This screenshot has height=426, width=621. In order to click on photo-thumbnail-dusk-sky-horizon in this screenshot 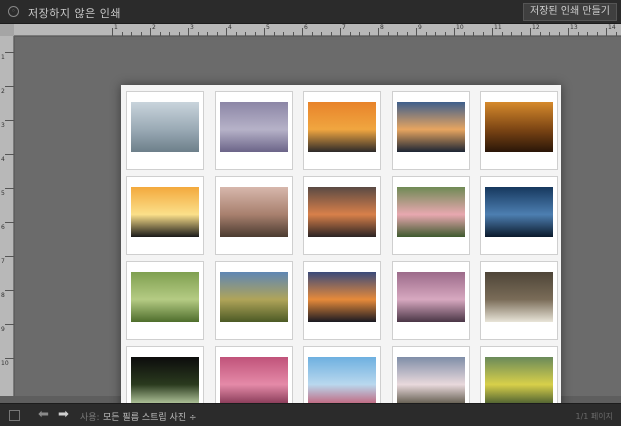, I will do `click(430, 127)`.